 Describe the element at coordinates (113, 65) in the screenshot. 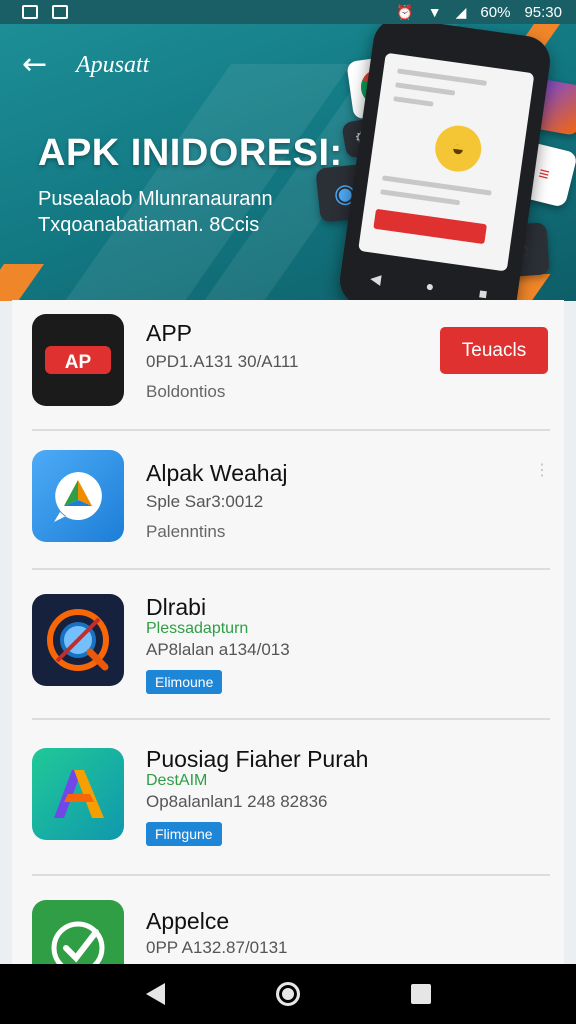

I see `app-title: Apusatt` at that location.